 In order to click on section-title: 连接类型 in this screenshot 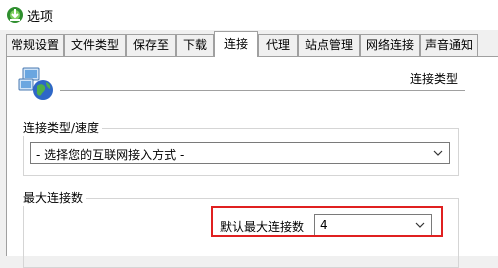, I will do `click(433, 79)`.